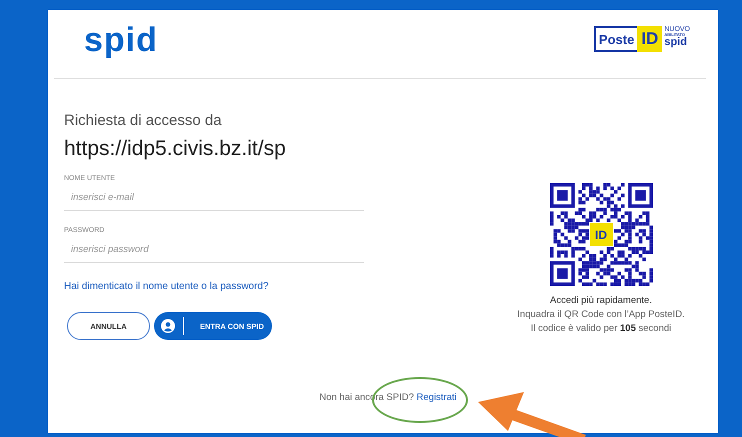 This screenshot has height=437, width=742. Describe the element at coordinates (601, 314) in the screenshot. I see `qr-instruction: Inquadra il QR Code con l’App PosteID.` at that location.